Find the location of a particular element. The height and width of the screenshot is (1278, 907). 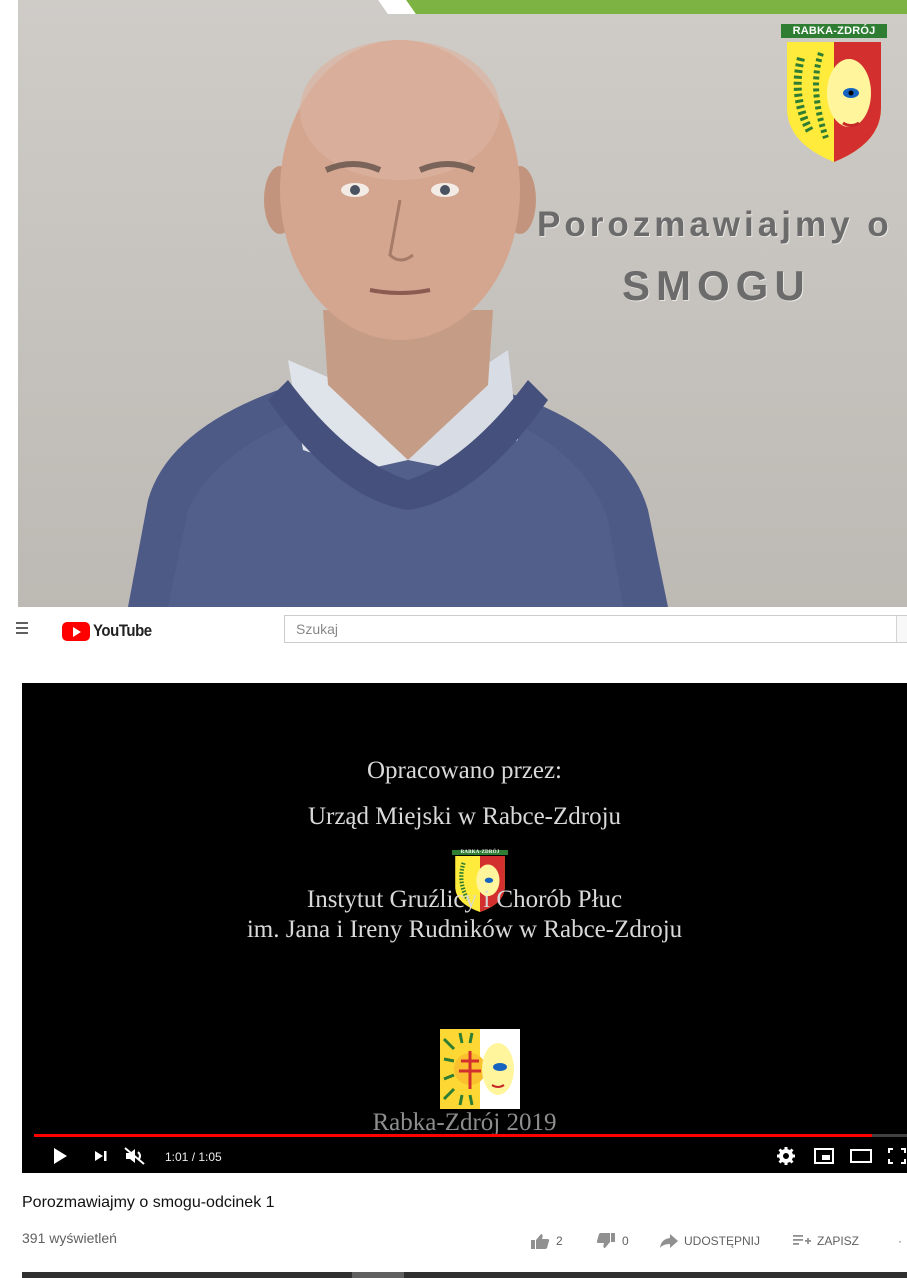

youtube-play-icon is located at coordinates (76, 631).